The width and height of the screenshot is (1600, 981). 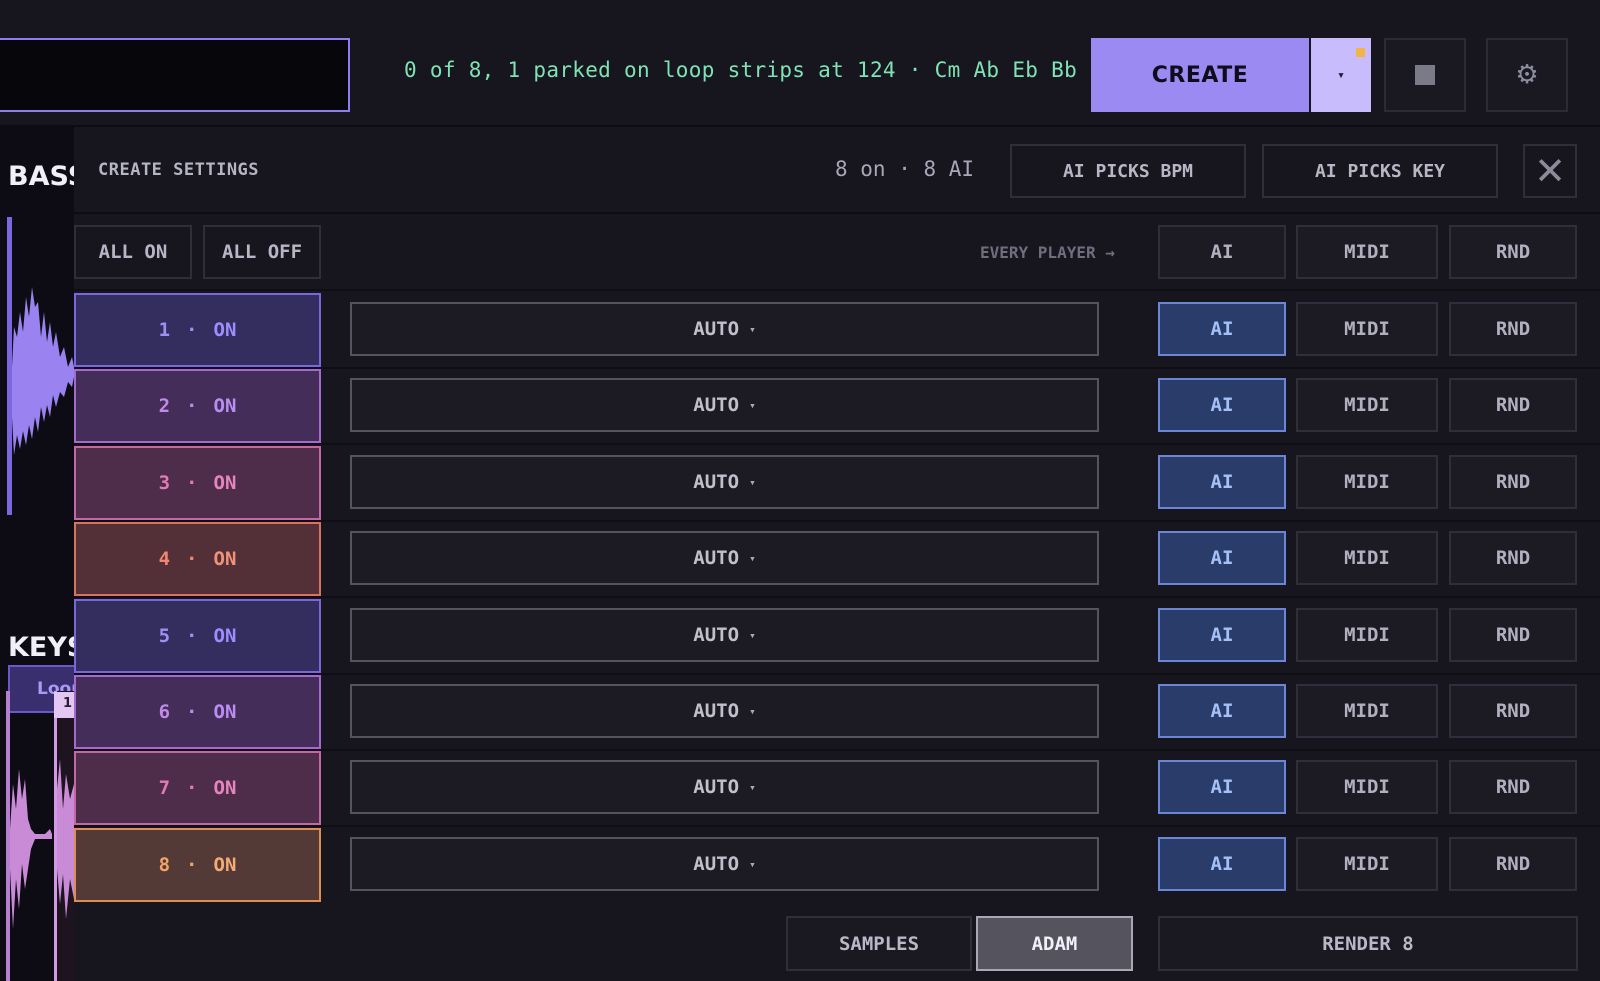 What do you see at coordinates (1550, 171) in the screenshot?
I see `close-settings-button: ✕` at bounding box center [1550, 171].